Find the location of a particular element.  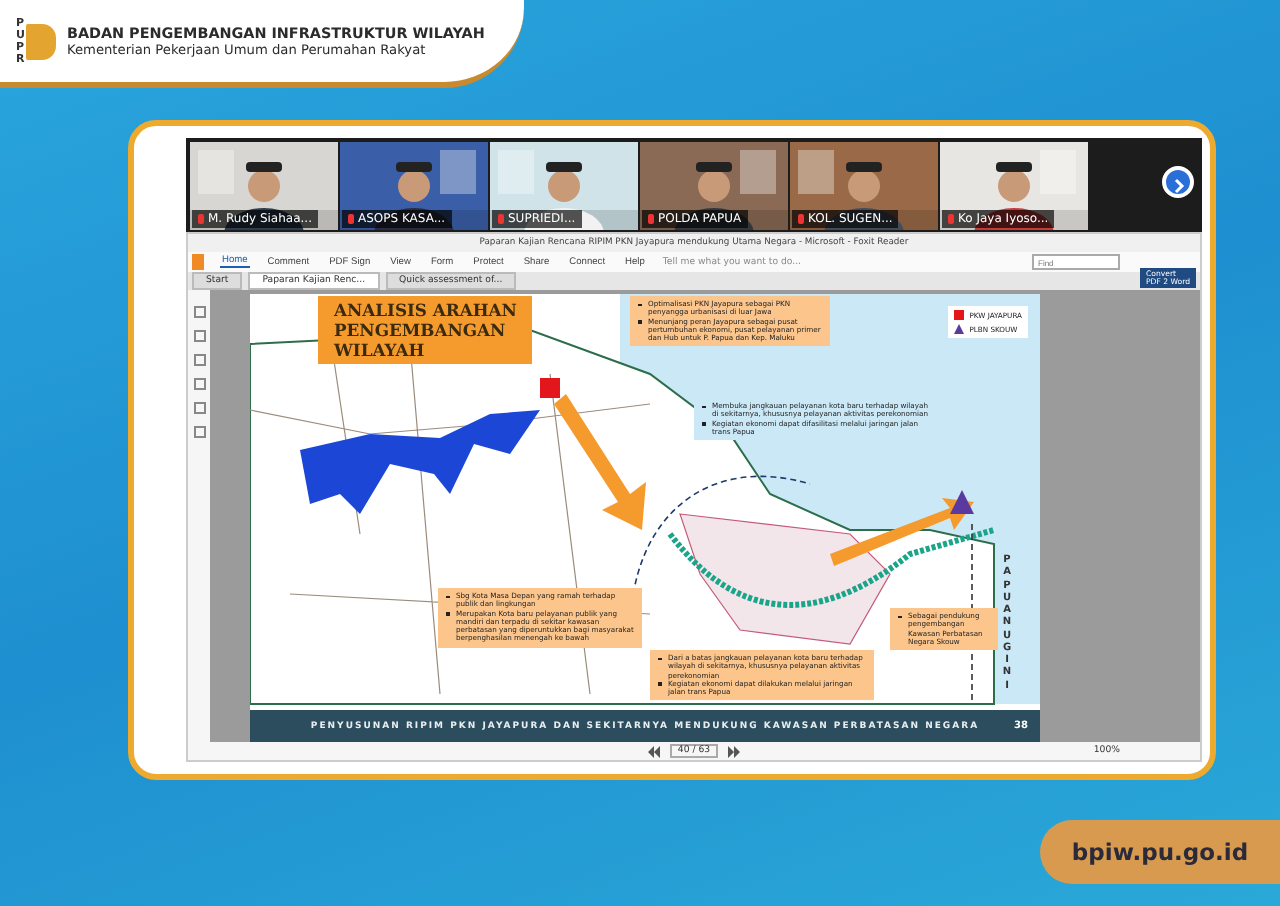

slide-title: ANALISIS ARAHAN PENGEMBANGAN WILAYAH is located at coordinates (425, 330).